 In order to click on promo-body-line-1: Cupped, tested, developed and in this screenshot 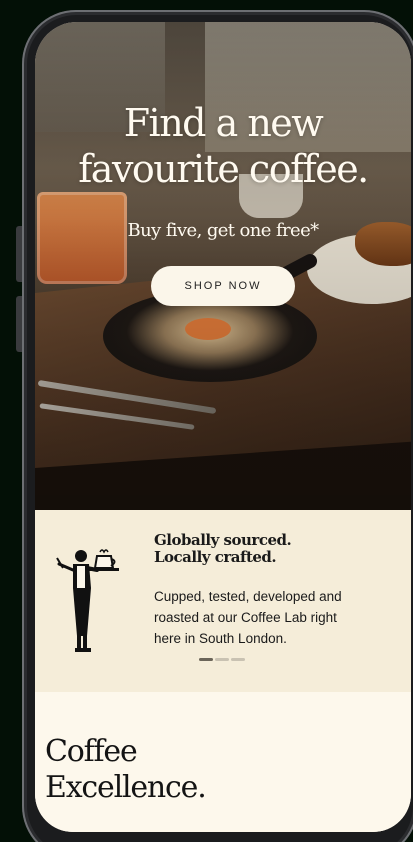, I will do `click(248, 596)`.